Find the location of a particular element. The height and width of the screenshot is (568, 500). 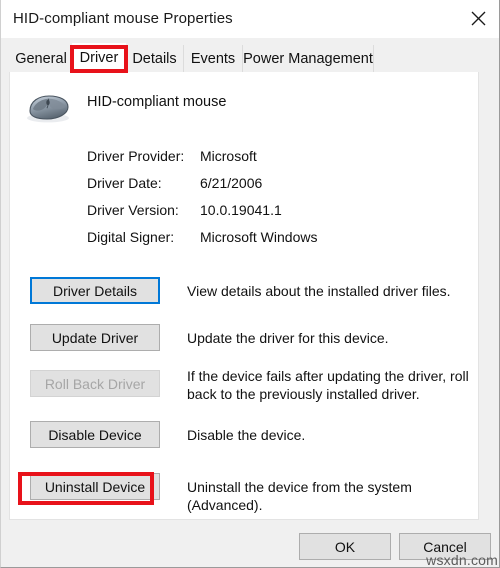

device-header: HID-compliant mouse is located at coordinates (244, 110).